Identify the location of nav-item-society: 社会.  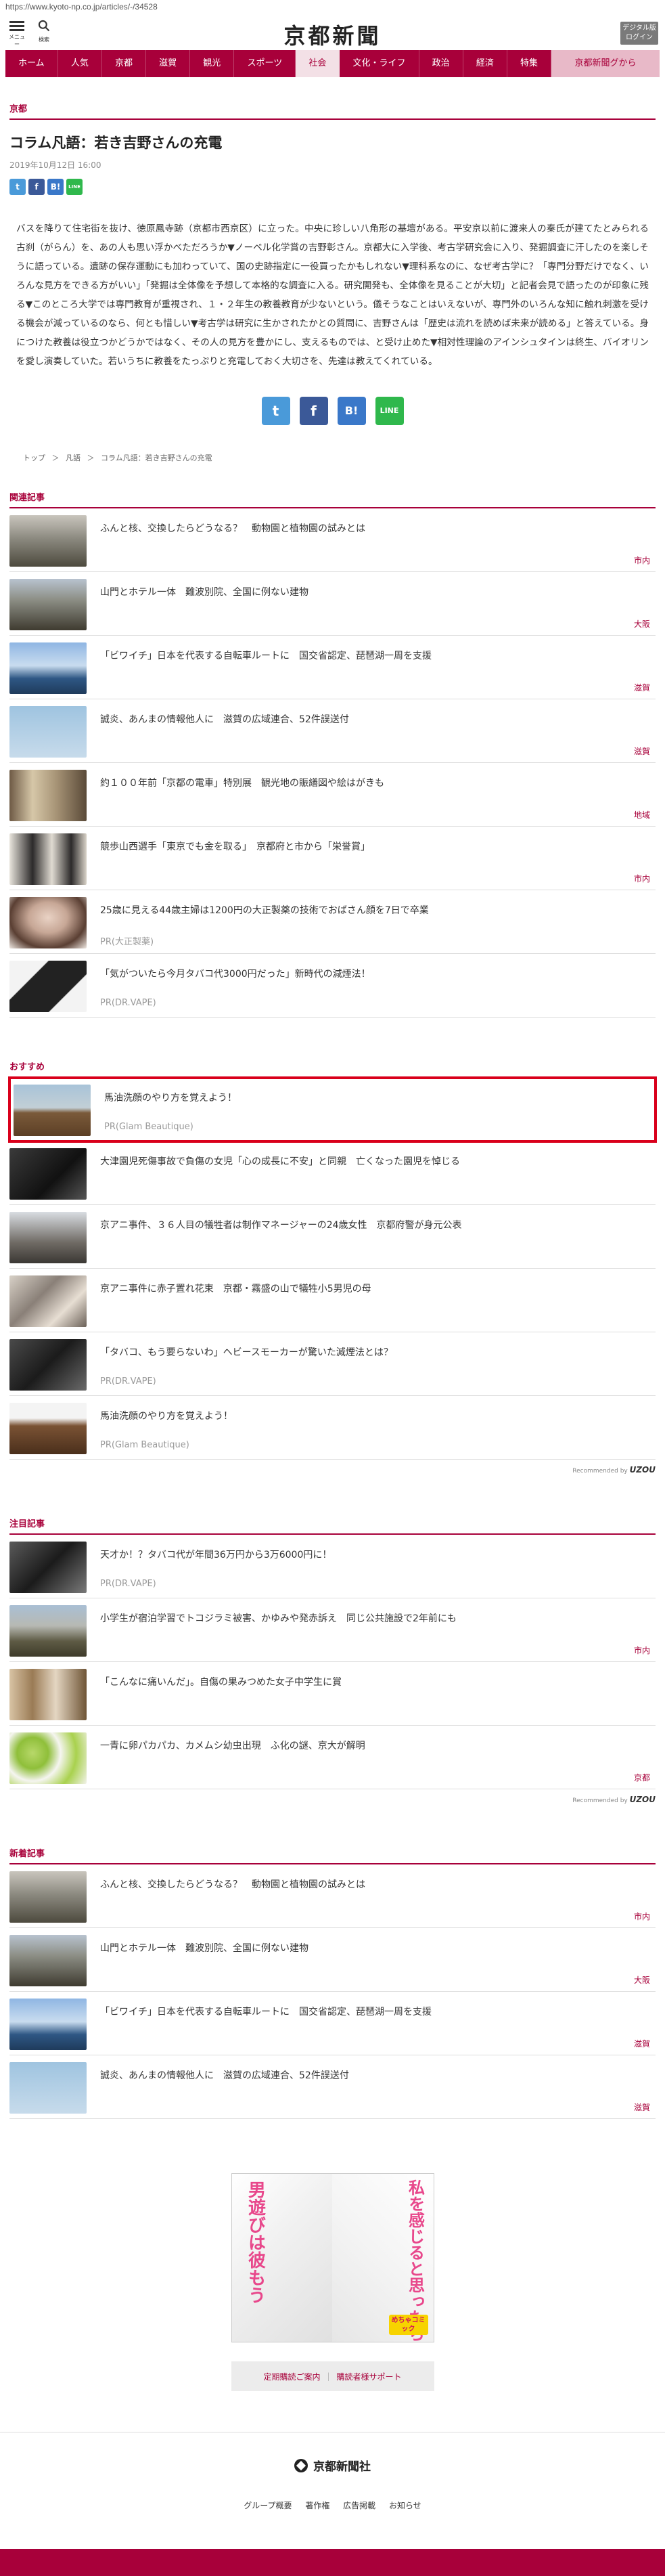
(318, 63).